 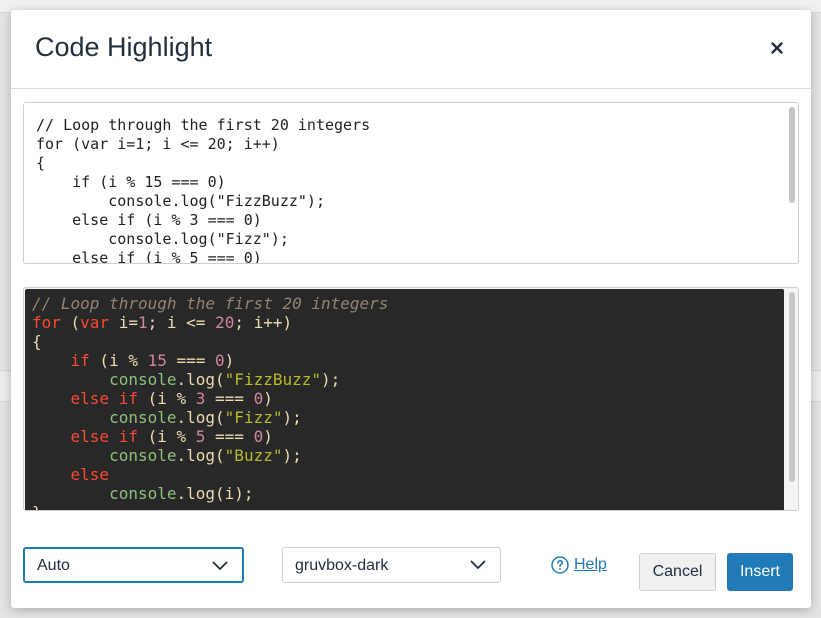 What do you see at coordinates (53, 565) in the screenshot?
I see `language-select-value: Auto` at bounding box center [53, 565].